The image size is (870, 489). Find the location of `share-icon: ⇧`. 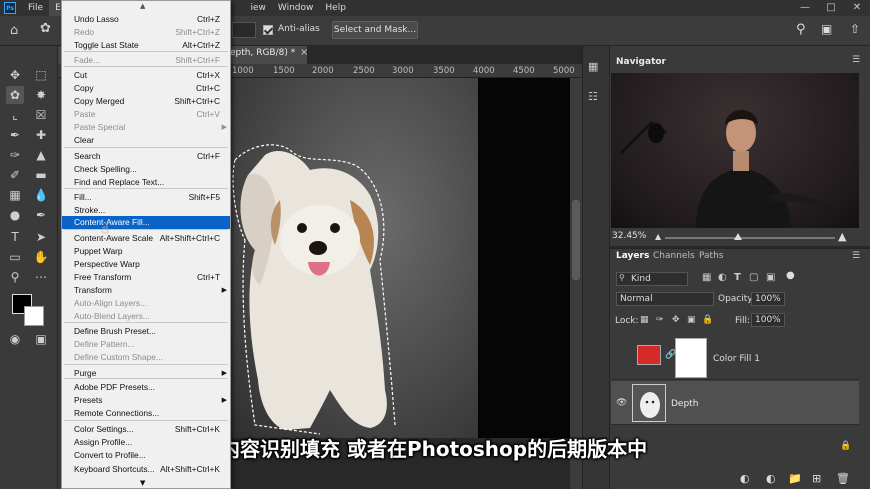

share-icon: ⇧ is located at coordinates (855, 29).